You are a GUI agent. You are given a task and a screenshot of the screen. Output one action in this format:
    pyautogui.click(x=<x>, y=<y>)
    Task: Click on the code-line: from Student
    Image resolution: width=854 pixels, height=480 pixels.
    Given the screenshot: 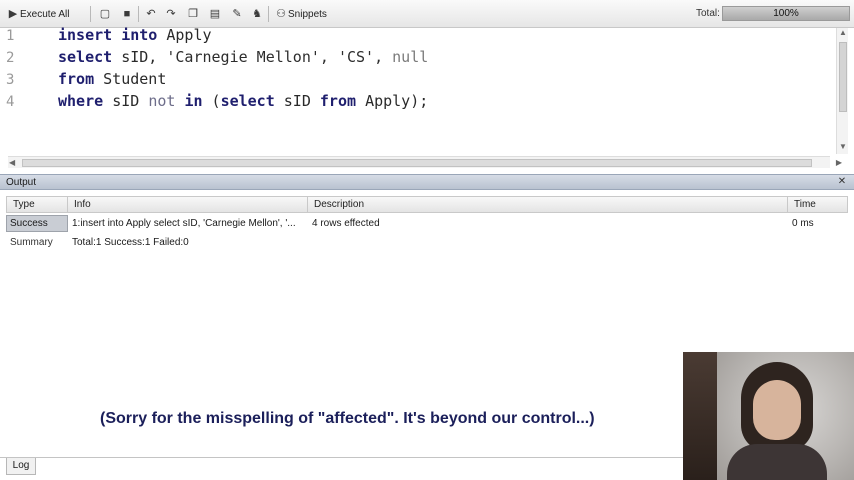 What is the action you would take?
    pyautogui.click(x=112, y=79)
    